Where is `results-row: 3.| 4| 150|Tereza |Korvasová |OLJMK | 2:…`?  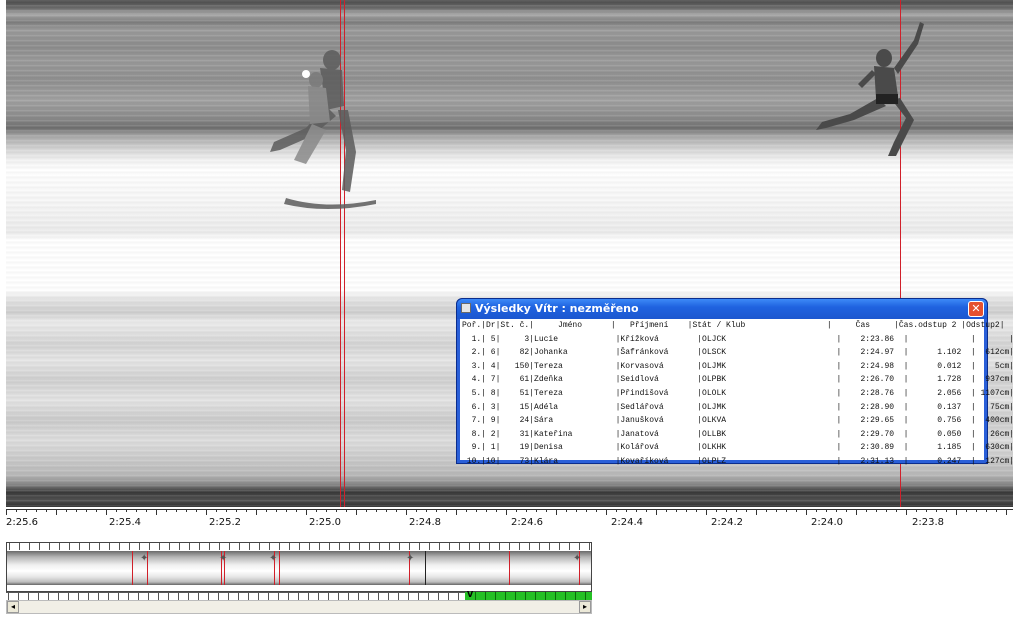 results-row: 3.| 4| 150|Tereza |Korvasová |OLJMK | 2:… is located at coordinates (737, 367).